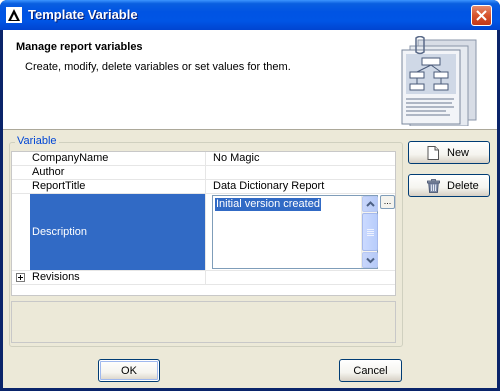 The height and width of the screenshot is (391, 500). I want to click on new-button: New, so click(449, 152).